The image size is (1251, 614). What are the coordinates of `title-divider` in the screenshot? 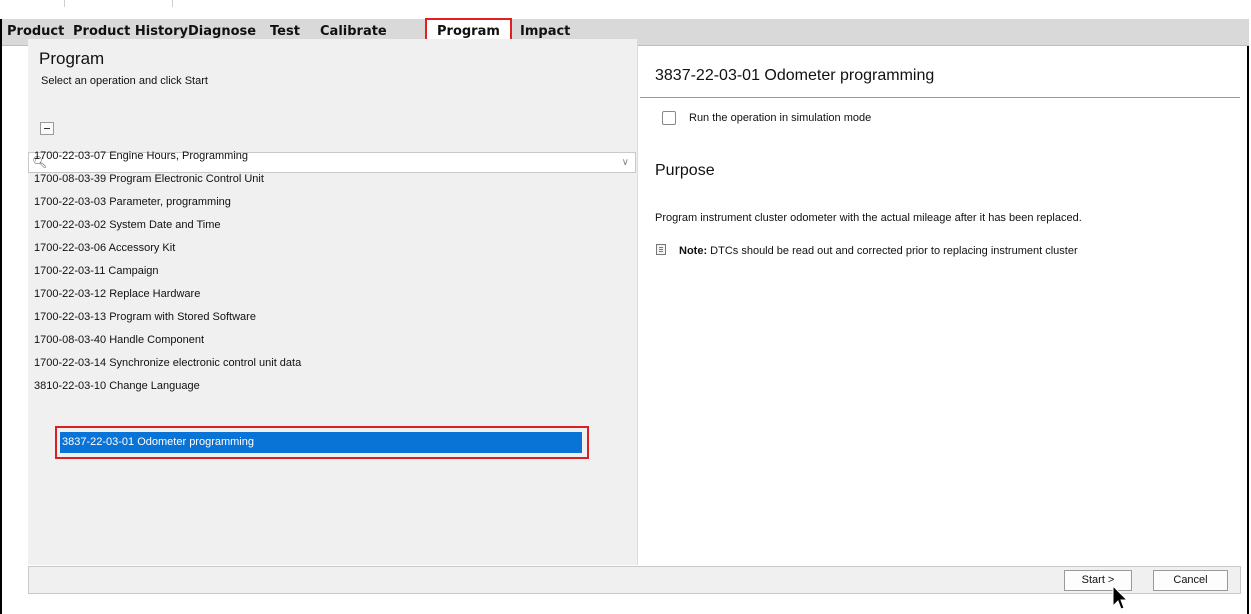 It's located at (940, 97).